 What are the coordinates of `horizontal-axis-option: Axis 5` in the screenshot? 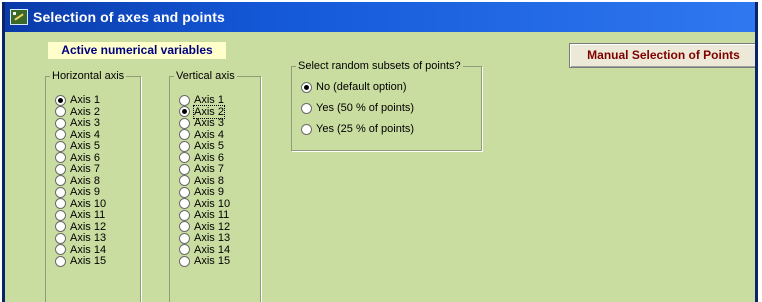 It's located at (77, 146).